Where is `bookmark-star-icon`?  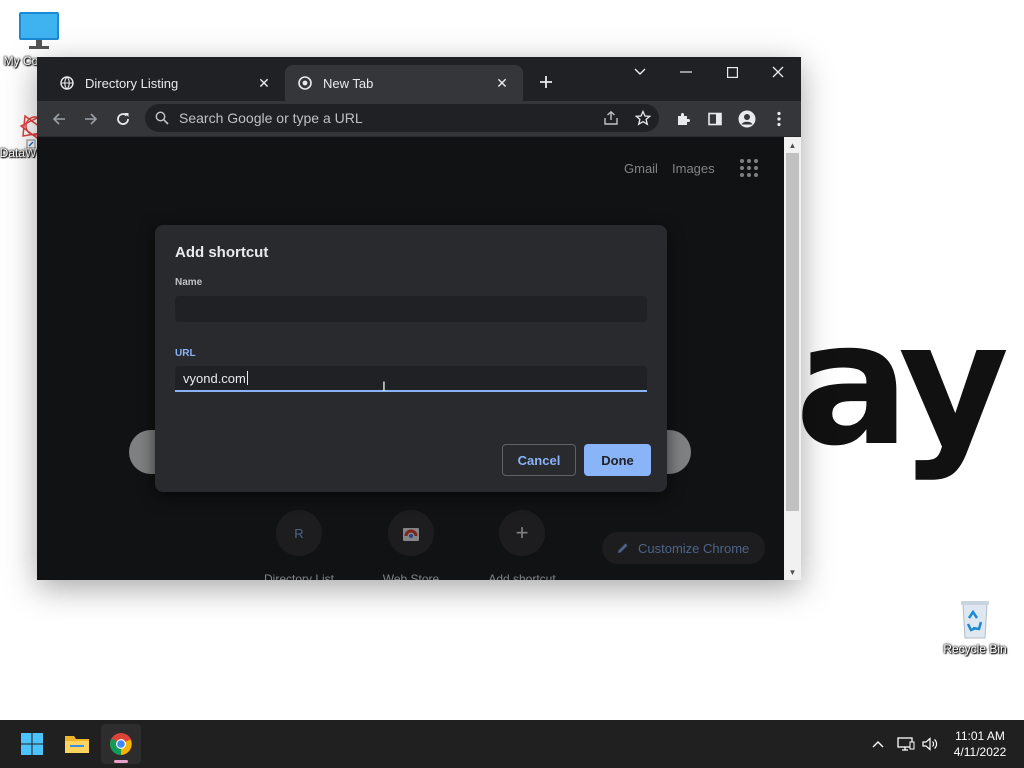 bookmark-star-icon is located at coordinates (643, 118).